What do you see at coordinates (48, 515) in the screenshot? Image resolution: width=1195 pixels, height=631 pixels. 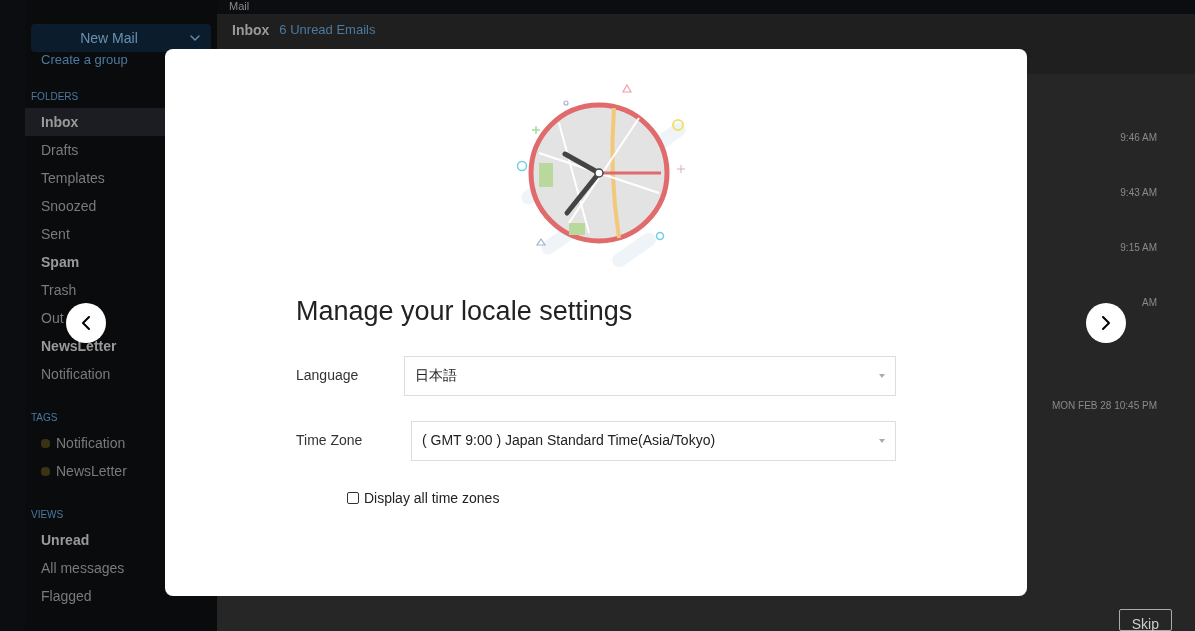 I see `section-heading: VIEWS` at bounding box center [48, 515].